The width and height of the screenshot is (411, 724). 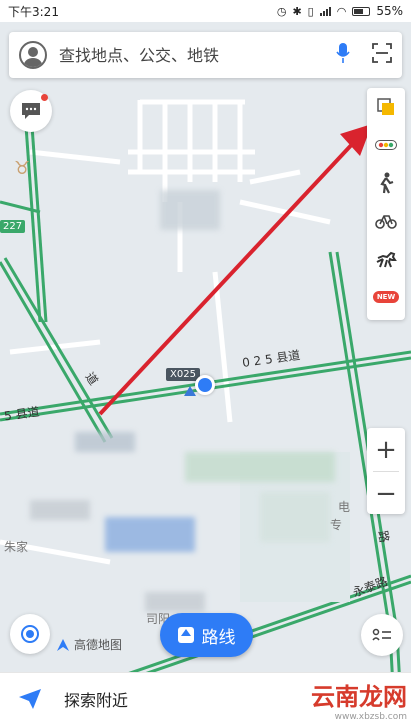 What do you see at coordinates (310, 11) in the screenshot?
I see `vibrate-icon: ▯` at bounding box center [310, 11].